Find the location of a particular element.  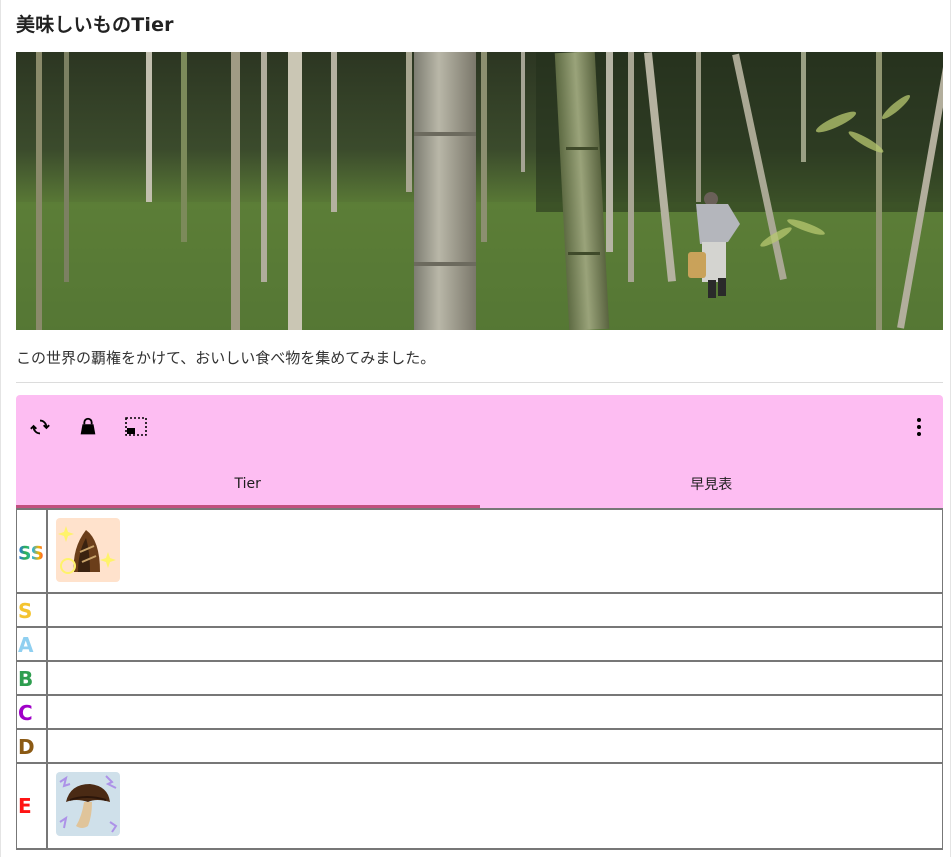

tier-items-ss is located at coordinates (495, 552).